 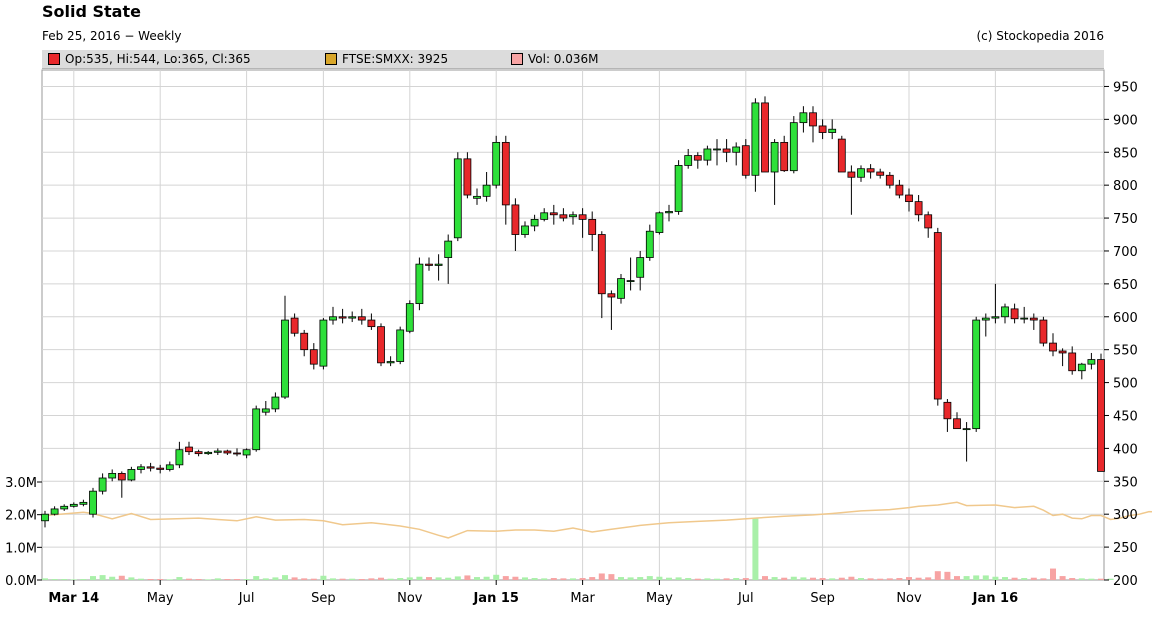 What do you see at coordinates (1125, 252) in the screenshot?
I see `price-tick-label: 700` at bounding box center [1125, 252].